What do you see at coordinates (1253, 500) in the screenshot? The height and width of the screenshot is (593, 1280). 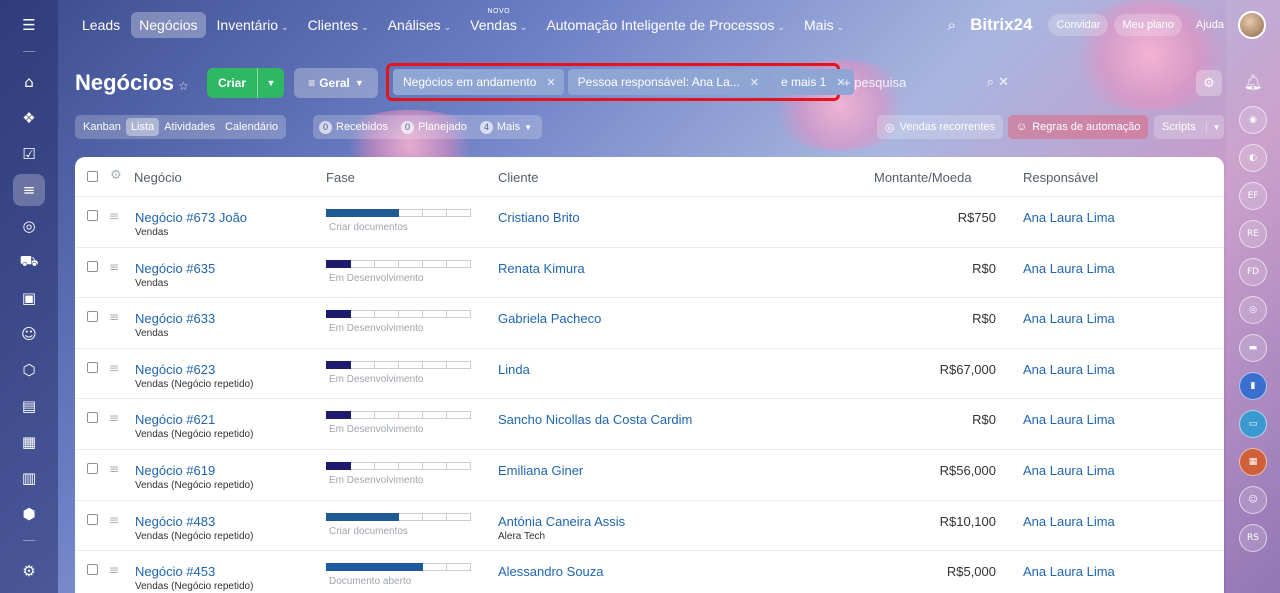 I see `group-icon: ☺` at bounding box center [1253, 500].